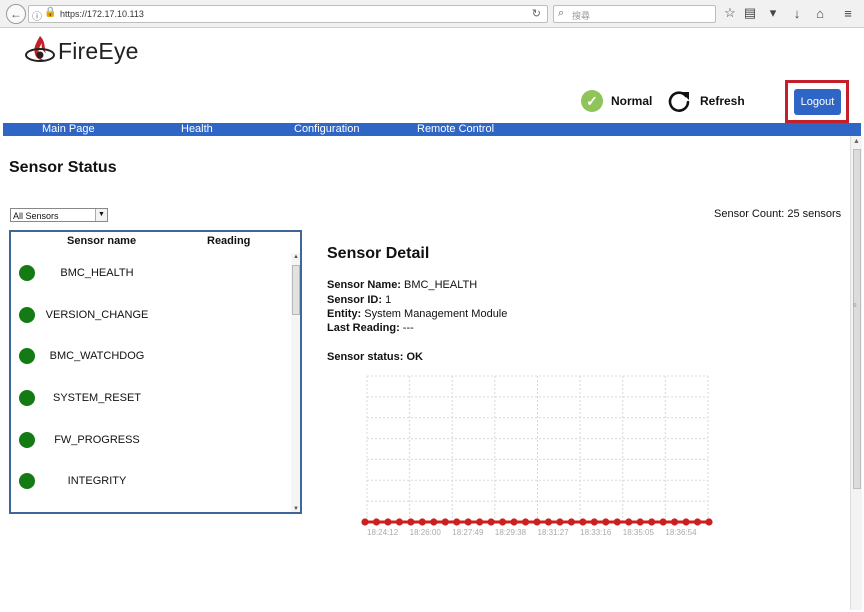  Describe the element at coordinates (778, 214) in the screenshot. I see `sensor-count: Sensor Count: 25 sensors` at that location.